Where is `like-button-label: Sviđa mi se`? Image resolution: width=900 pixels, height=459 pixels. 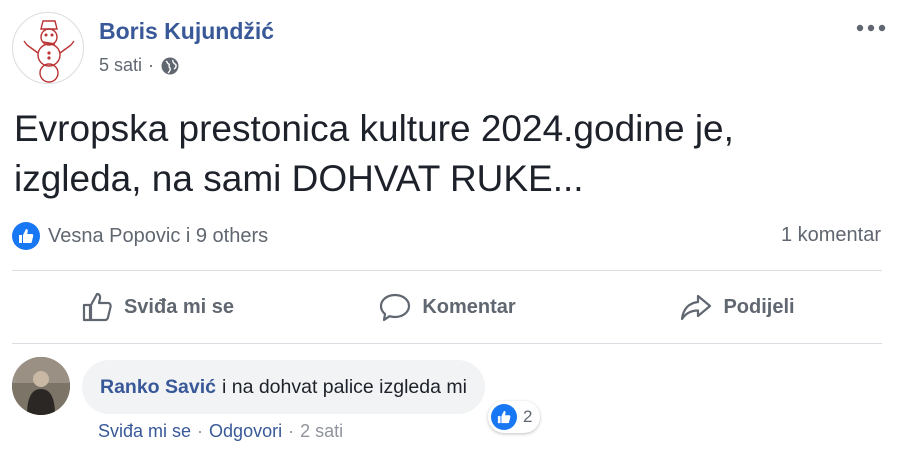
like-button-label: Sviđa mi se is located at coordinates (179, 306).